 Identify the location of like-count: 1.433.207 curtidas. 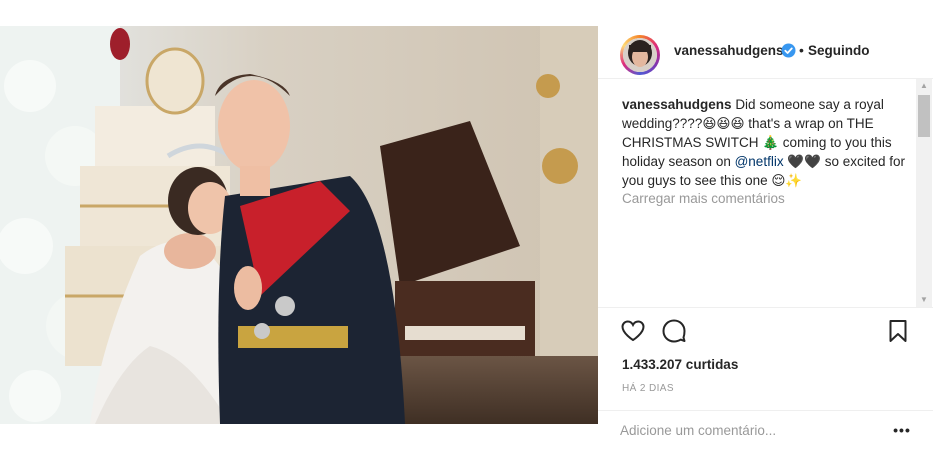
(680, 364).